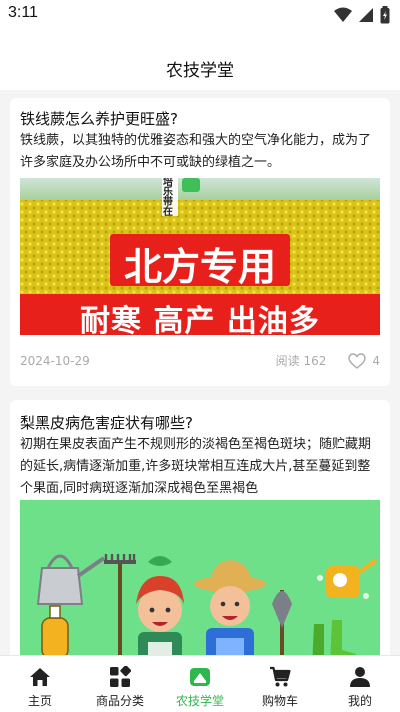  I want to click on app-header: 农技学堂, so click(200, 59).